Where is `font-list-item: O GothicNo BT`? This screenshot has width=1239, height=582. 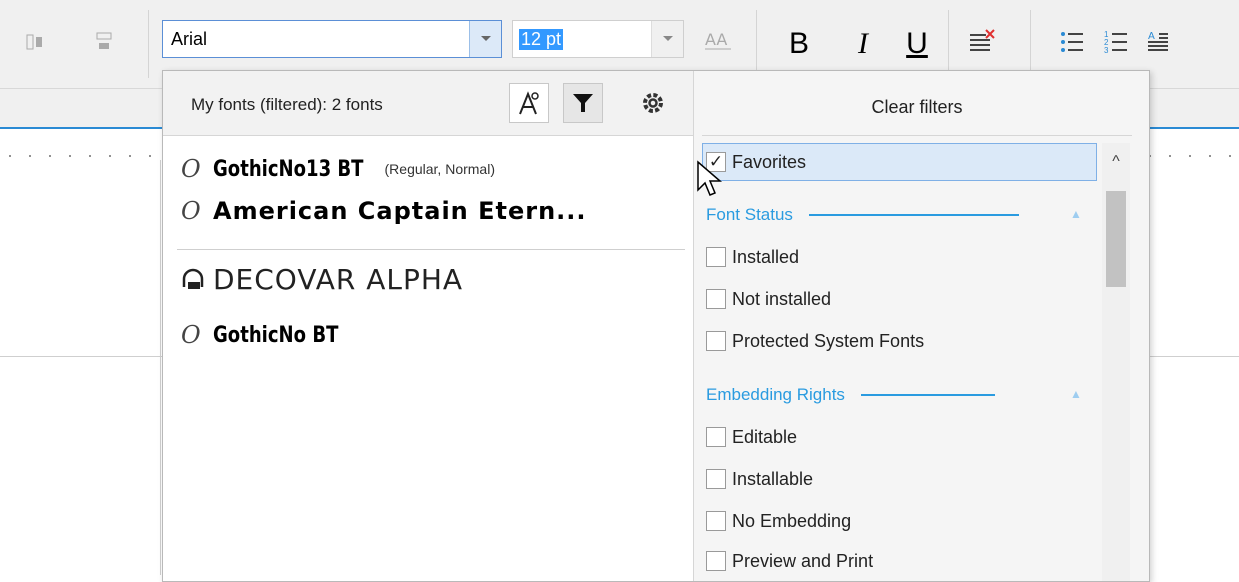
font-list-item: O GothicNo BT is located at coordinates (273, 335).